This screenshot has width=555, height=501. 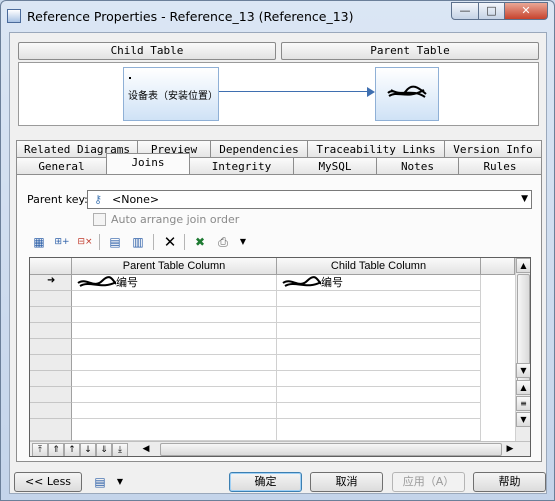 What do you see at coordinates (48, 482) in the screenshot?
I see `less-button: << Less` at bounding box center [48, 482].